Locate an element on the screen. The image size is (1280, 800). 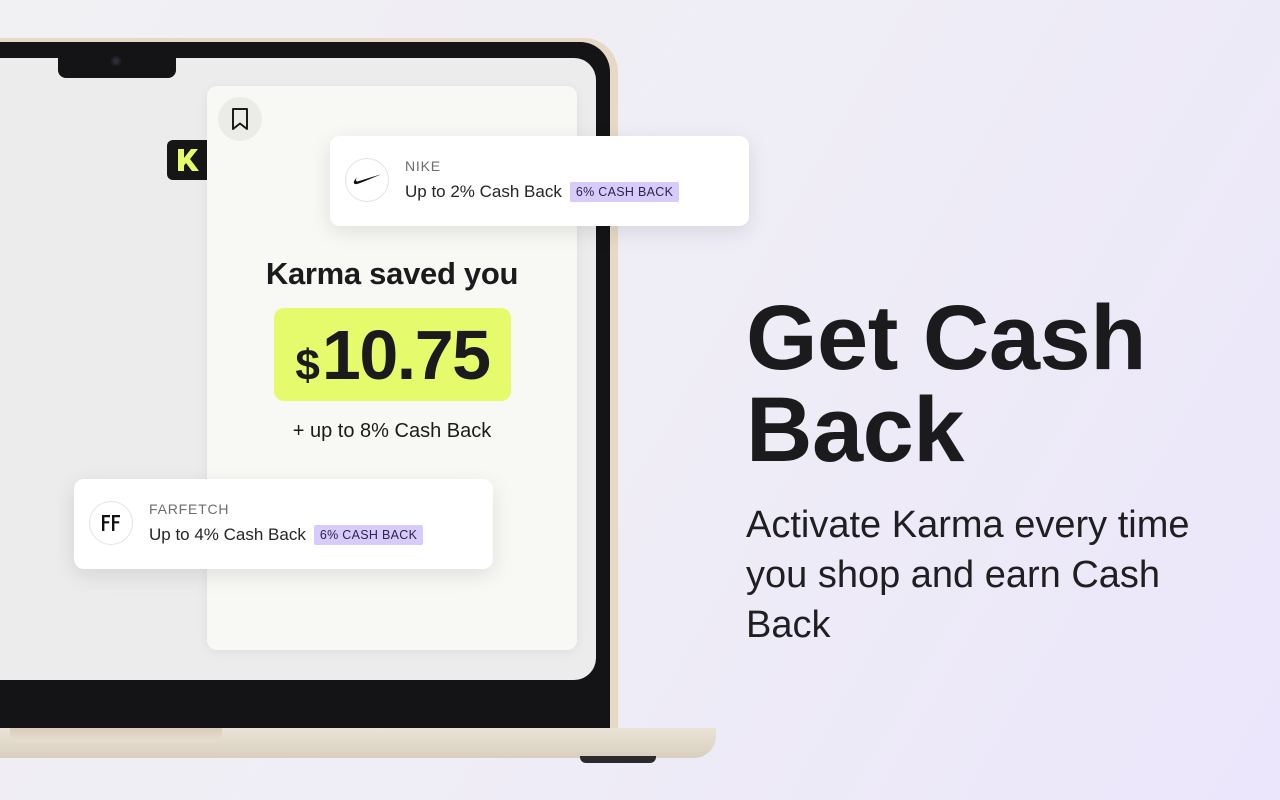
karma-logo-icon is located at coordinates (189, 160).